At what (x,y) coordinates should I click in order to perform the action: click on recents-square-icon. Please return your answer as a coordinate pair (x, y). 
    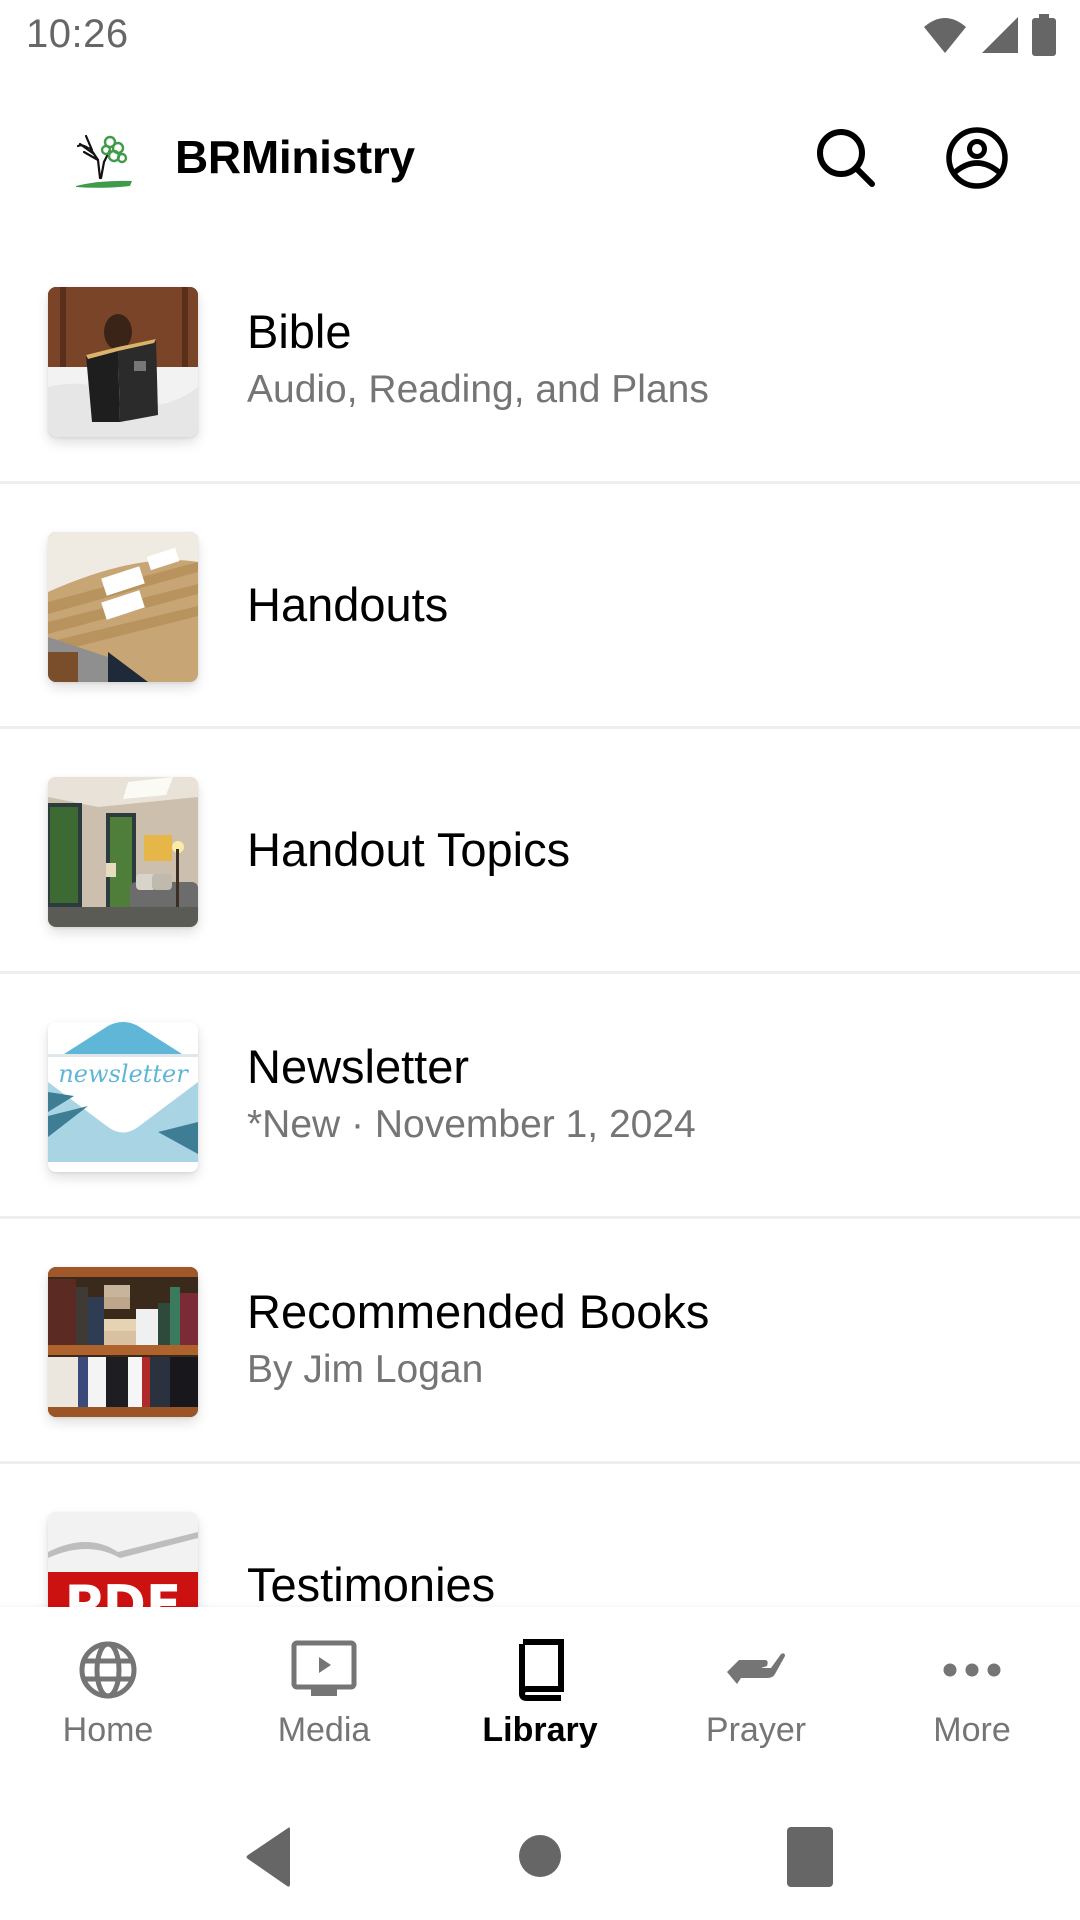
    Looking at the image, I should click on (810, 1857).